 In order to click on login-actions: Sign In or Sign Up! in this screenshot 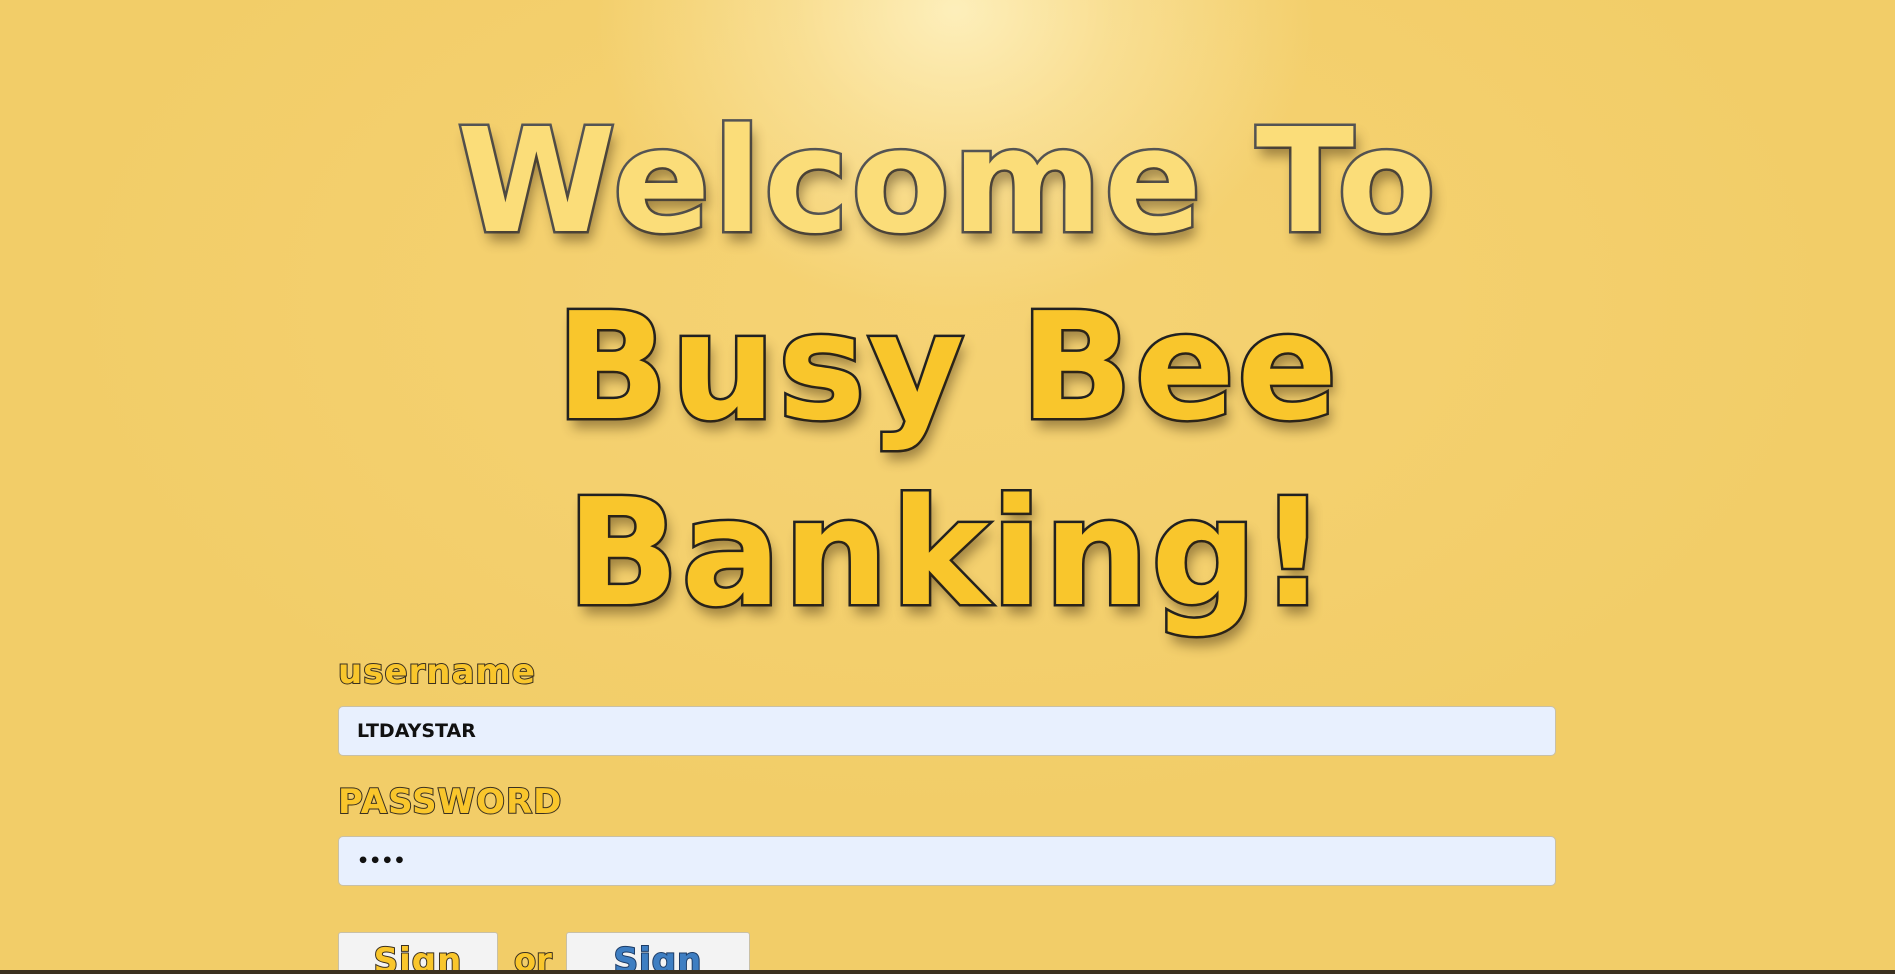, I will do `click(544, 953)`.